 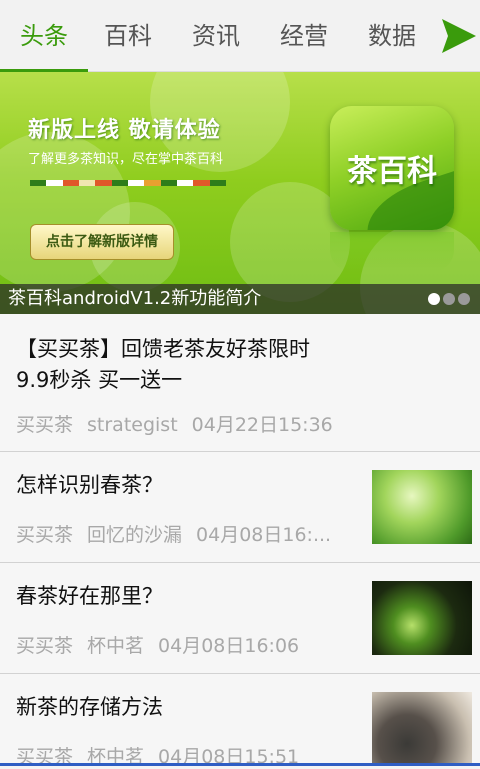 I want to click on arrow-right-icon, so click(x=459, y=36).